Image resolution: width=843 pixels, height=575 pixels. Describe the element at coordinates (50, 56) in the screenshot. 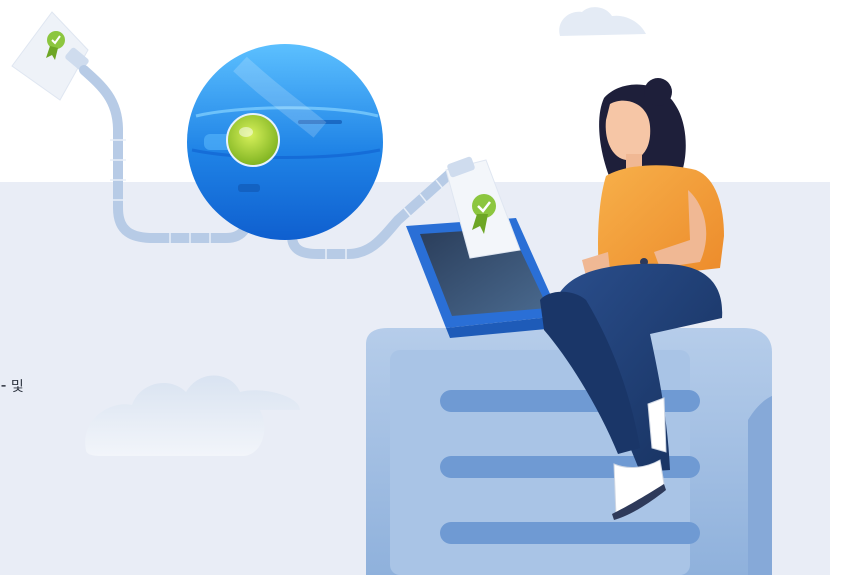

I see `certificate-icon` at that location.